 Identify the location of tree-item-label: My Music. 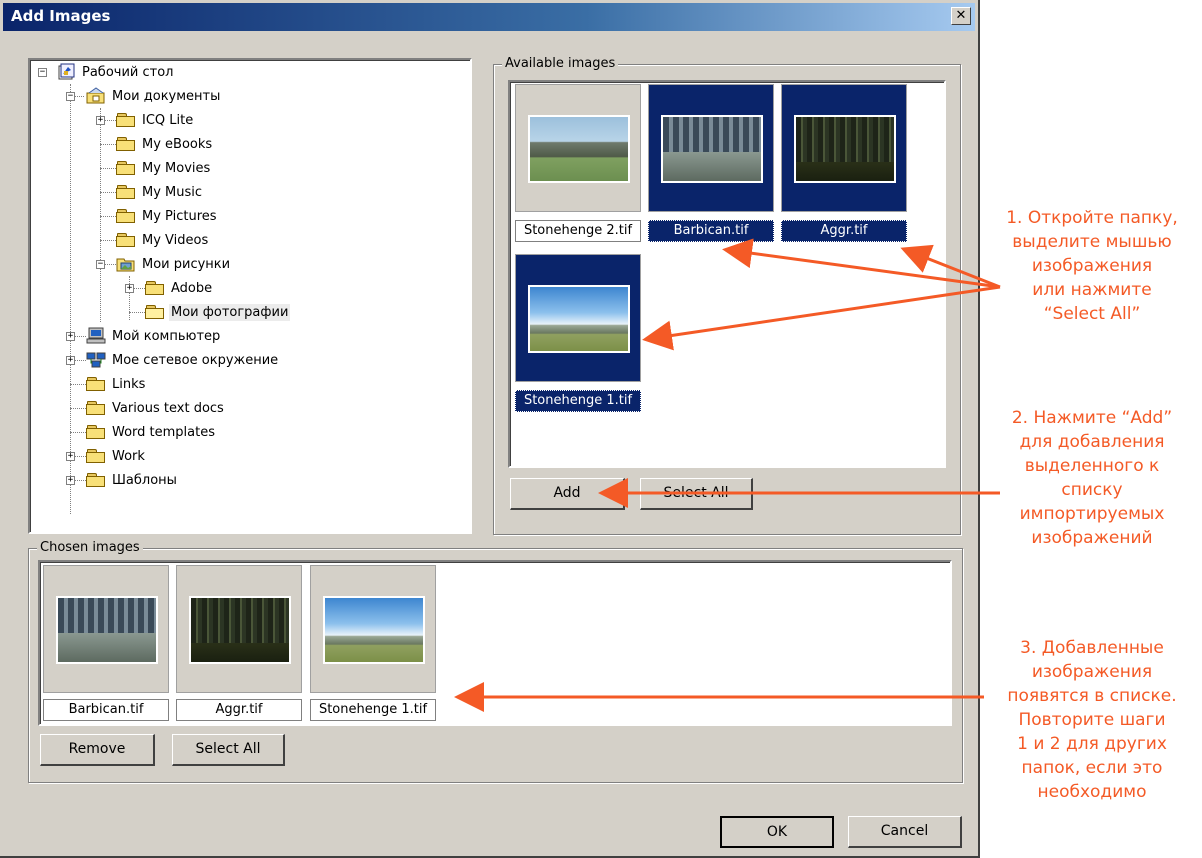
(172, 192).